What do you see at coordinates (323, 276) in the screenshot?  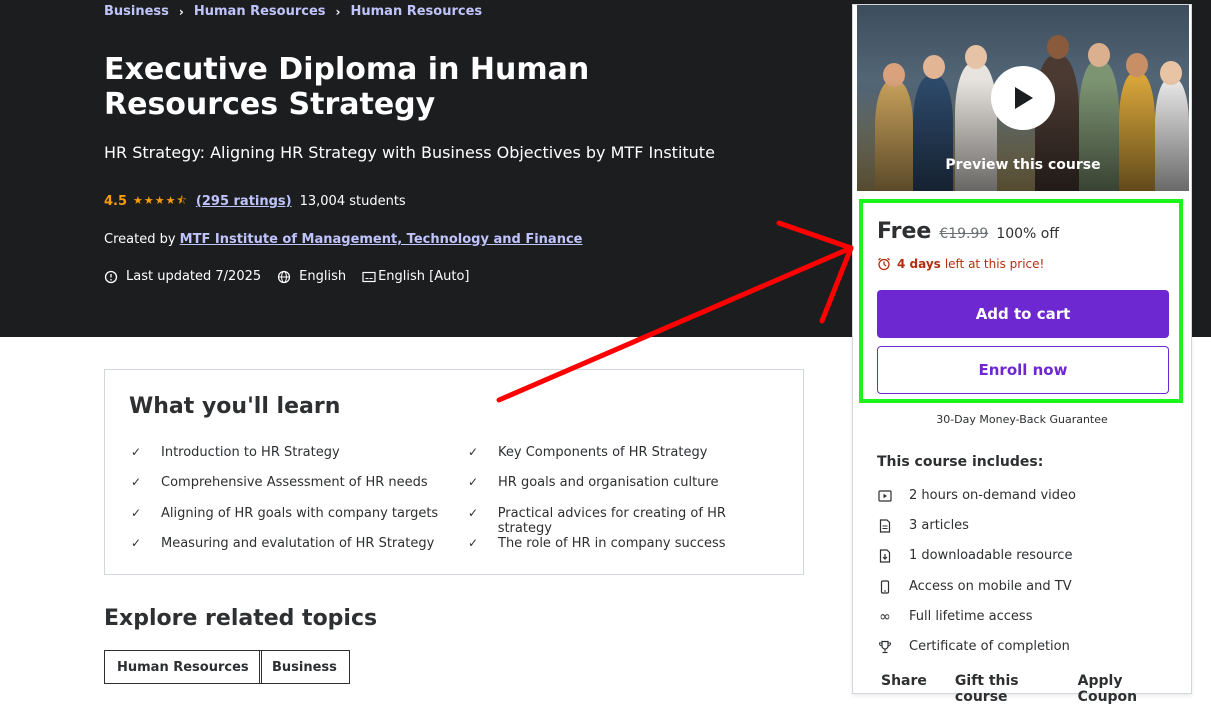 I see `language-text: English` at bounding box center [323, 276].